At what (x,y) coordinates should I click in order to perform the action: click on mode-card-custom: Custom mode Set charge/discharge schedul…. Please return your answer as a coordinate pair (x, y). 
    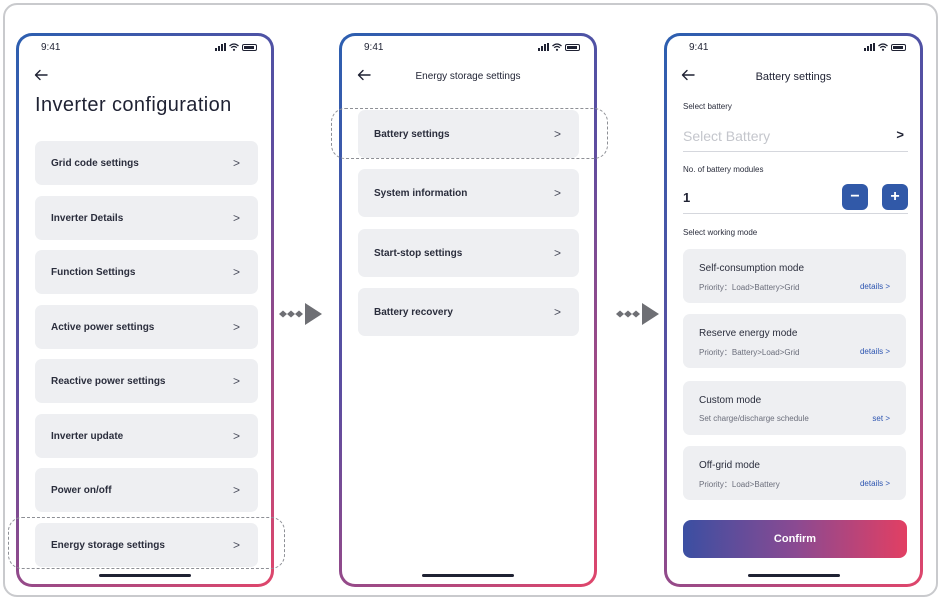
    Looking at the image, I should click on (794, 408).